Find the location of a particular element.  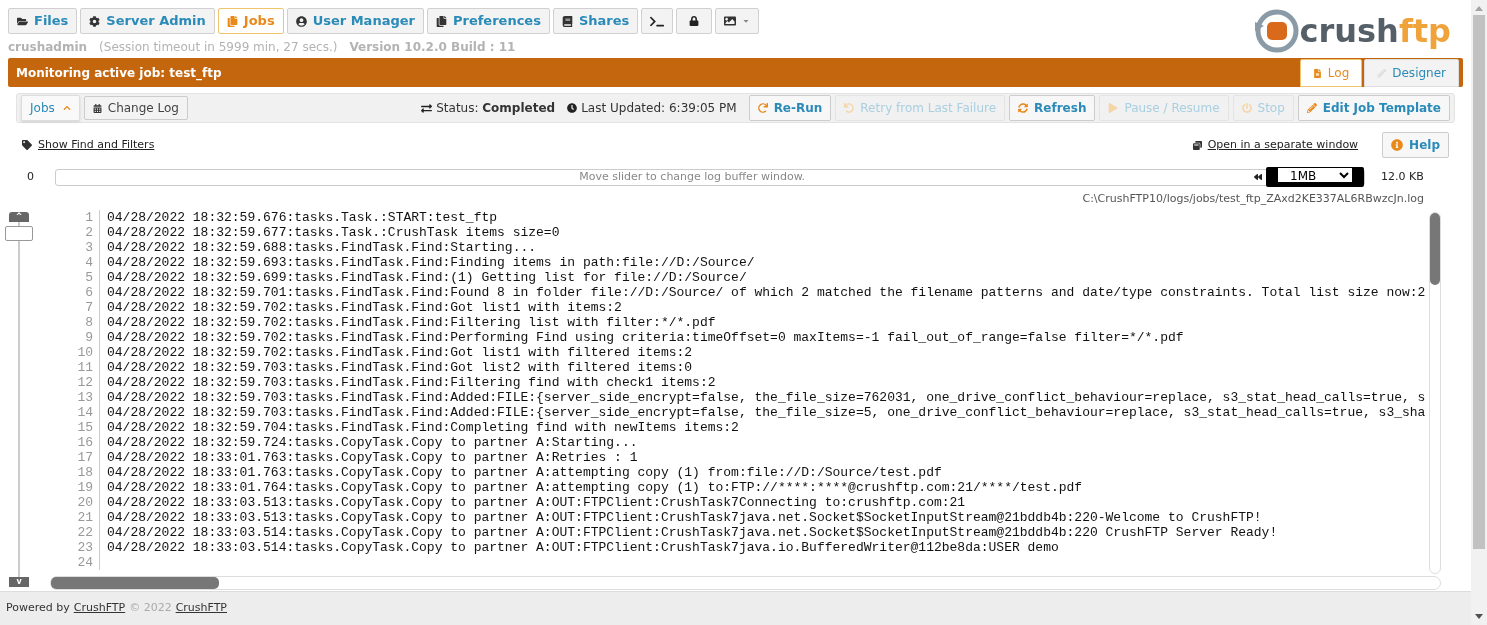

line-number: 7 is located at coordinates (75, 307).